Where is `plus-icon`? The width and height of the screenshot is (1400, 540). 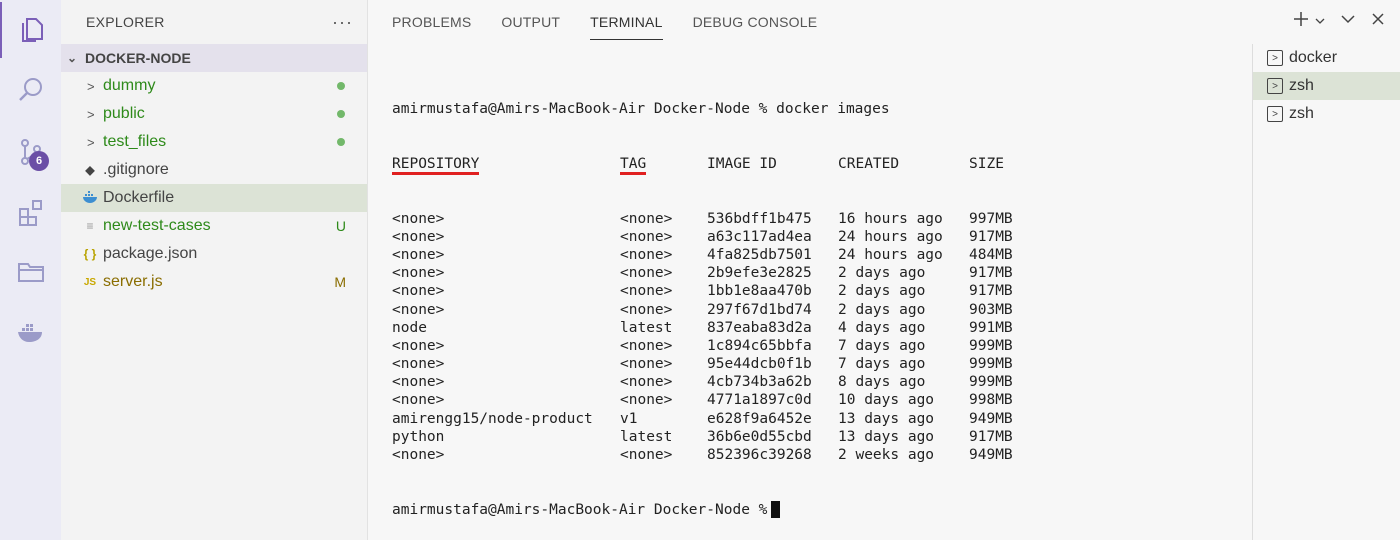 plus-icon is located at coordinates (1301, 21).